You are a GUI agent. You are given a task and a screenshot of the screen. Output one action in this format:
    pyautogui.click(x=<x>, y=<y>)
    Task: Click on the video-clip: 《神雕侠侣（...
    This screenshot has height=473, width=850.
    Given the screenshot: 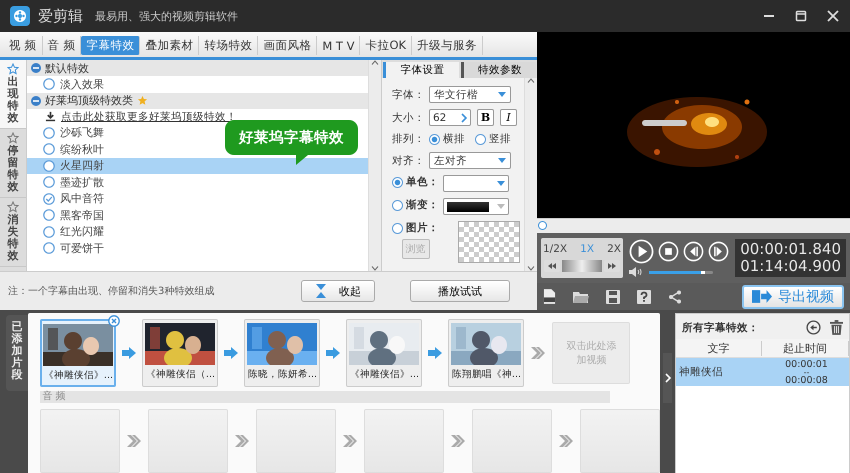 What is the action you would take?
    pyautogui.click(x=180, y=353)
    